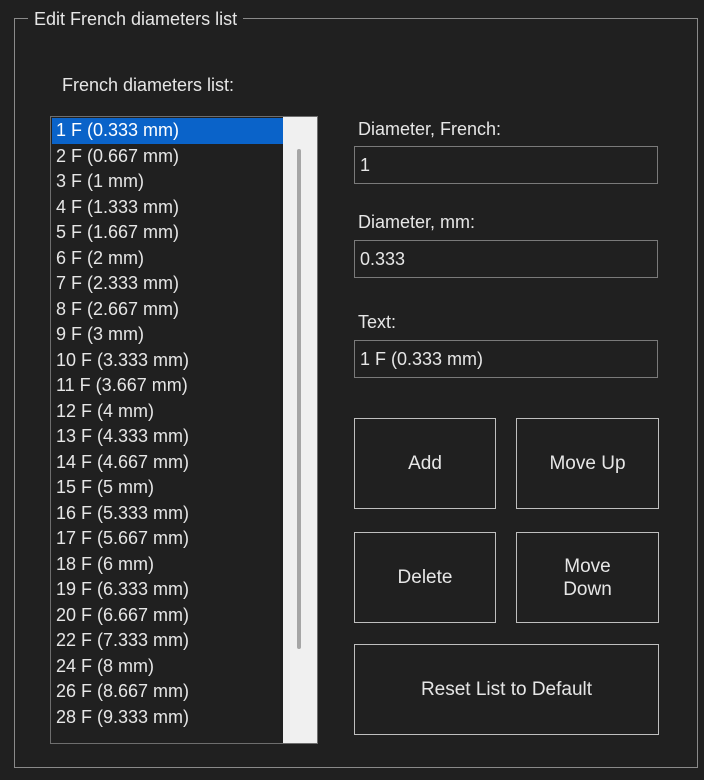 This screenshot has width=704, height=780. I want to click on diameter-french-input, so click(506, 165).